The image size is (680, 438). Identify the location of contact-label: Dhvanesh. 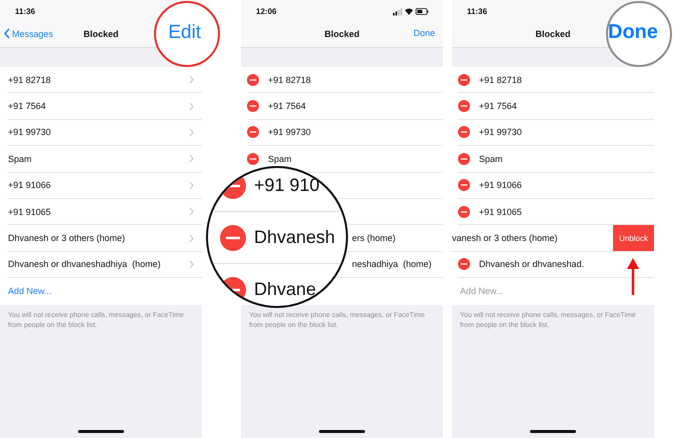
(295, 237).